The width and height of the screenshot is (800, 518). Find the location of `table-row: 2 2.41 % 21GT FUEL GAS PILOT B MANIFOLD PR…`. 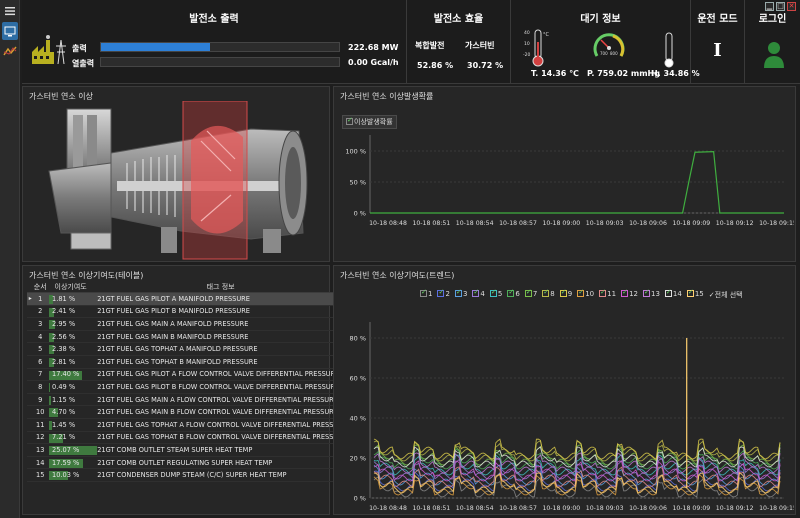

table-row: 2 2.41 % 21GT FUEL GAS PILOT B MANIFOLD PR… is located at coordinates (187, 312).